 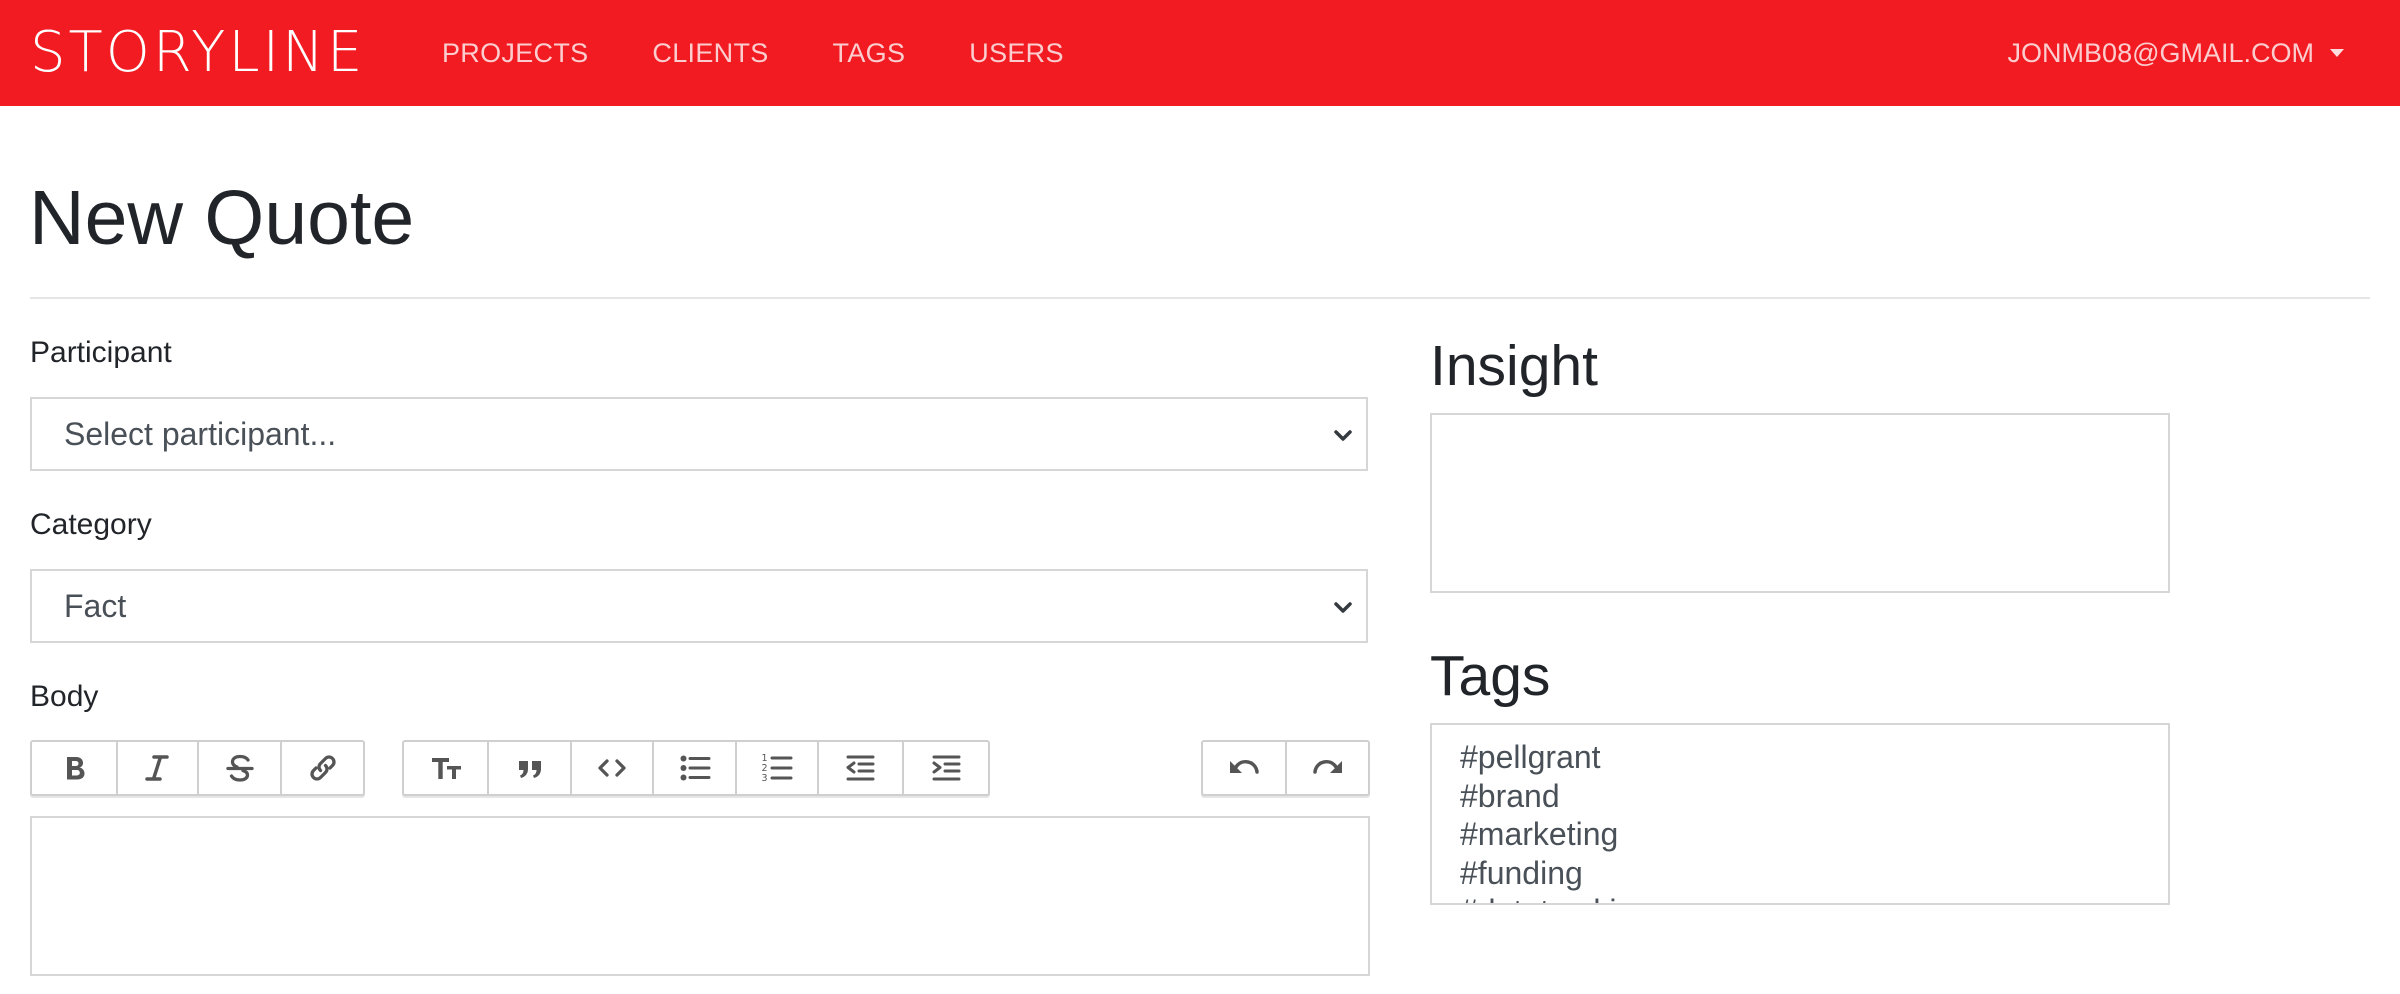 What do you see at coordinates (222, 218) in the screenshot?
I see `page-title: New Quote` at bounding box center [222, 218].